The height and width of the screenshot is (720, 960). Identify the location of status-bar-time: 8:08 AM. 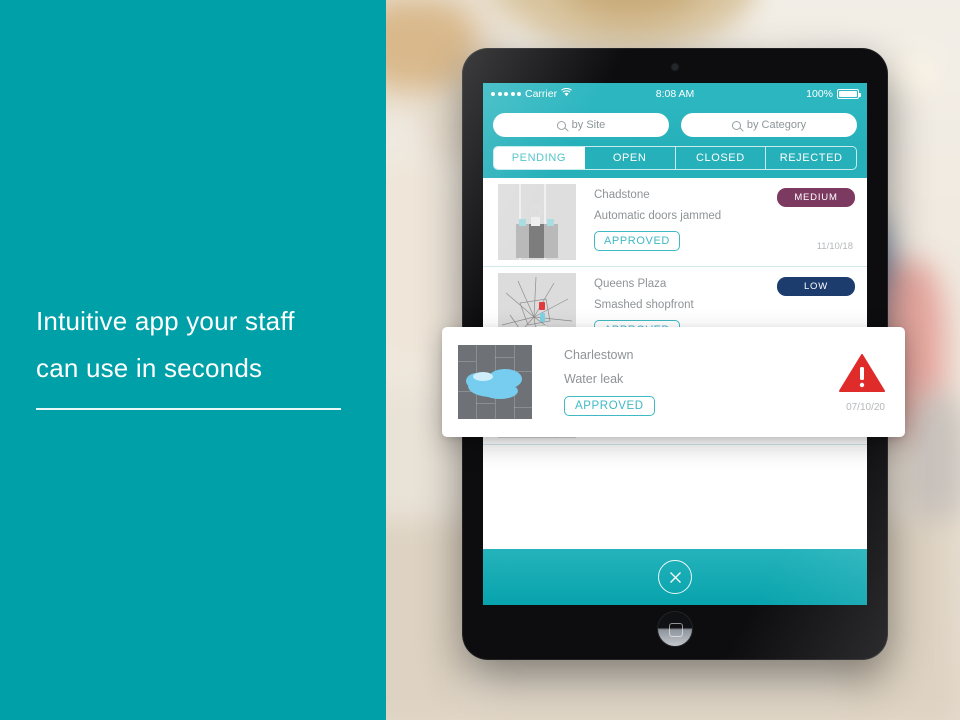
(675, 94).